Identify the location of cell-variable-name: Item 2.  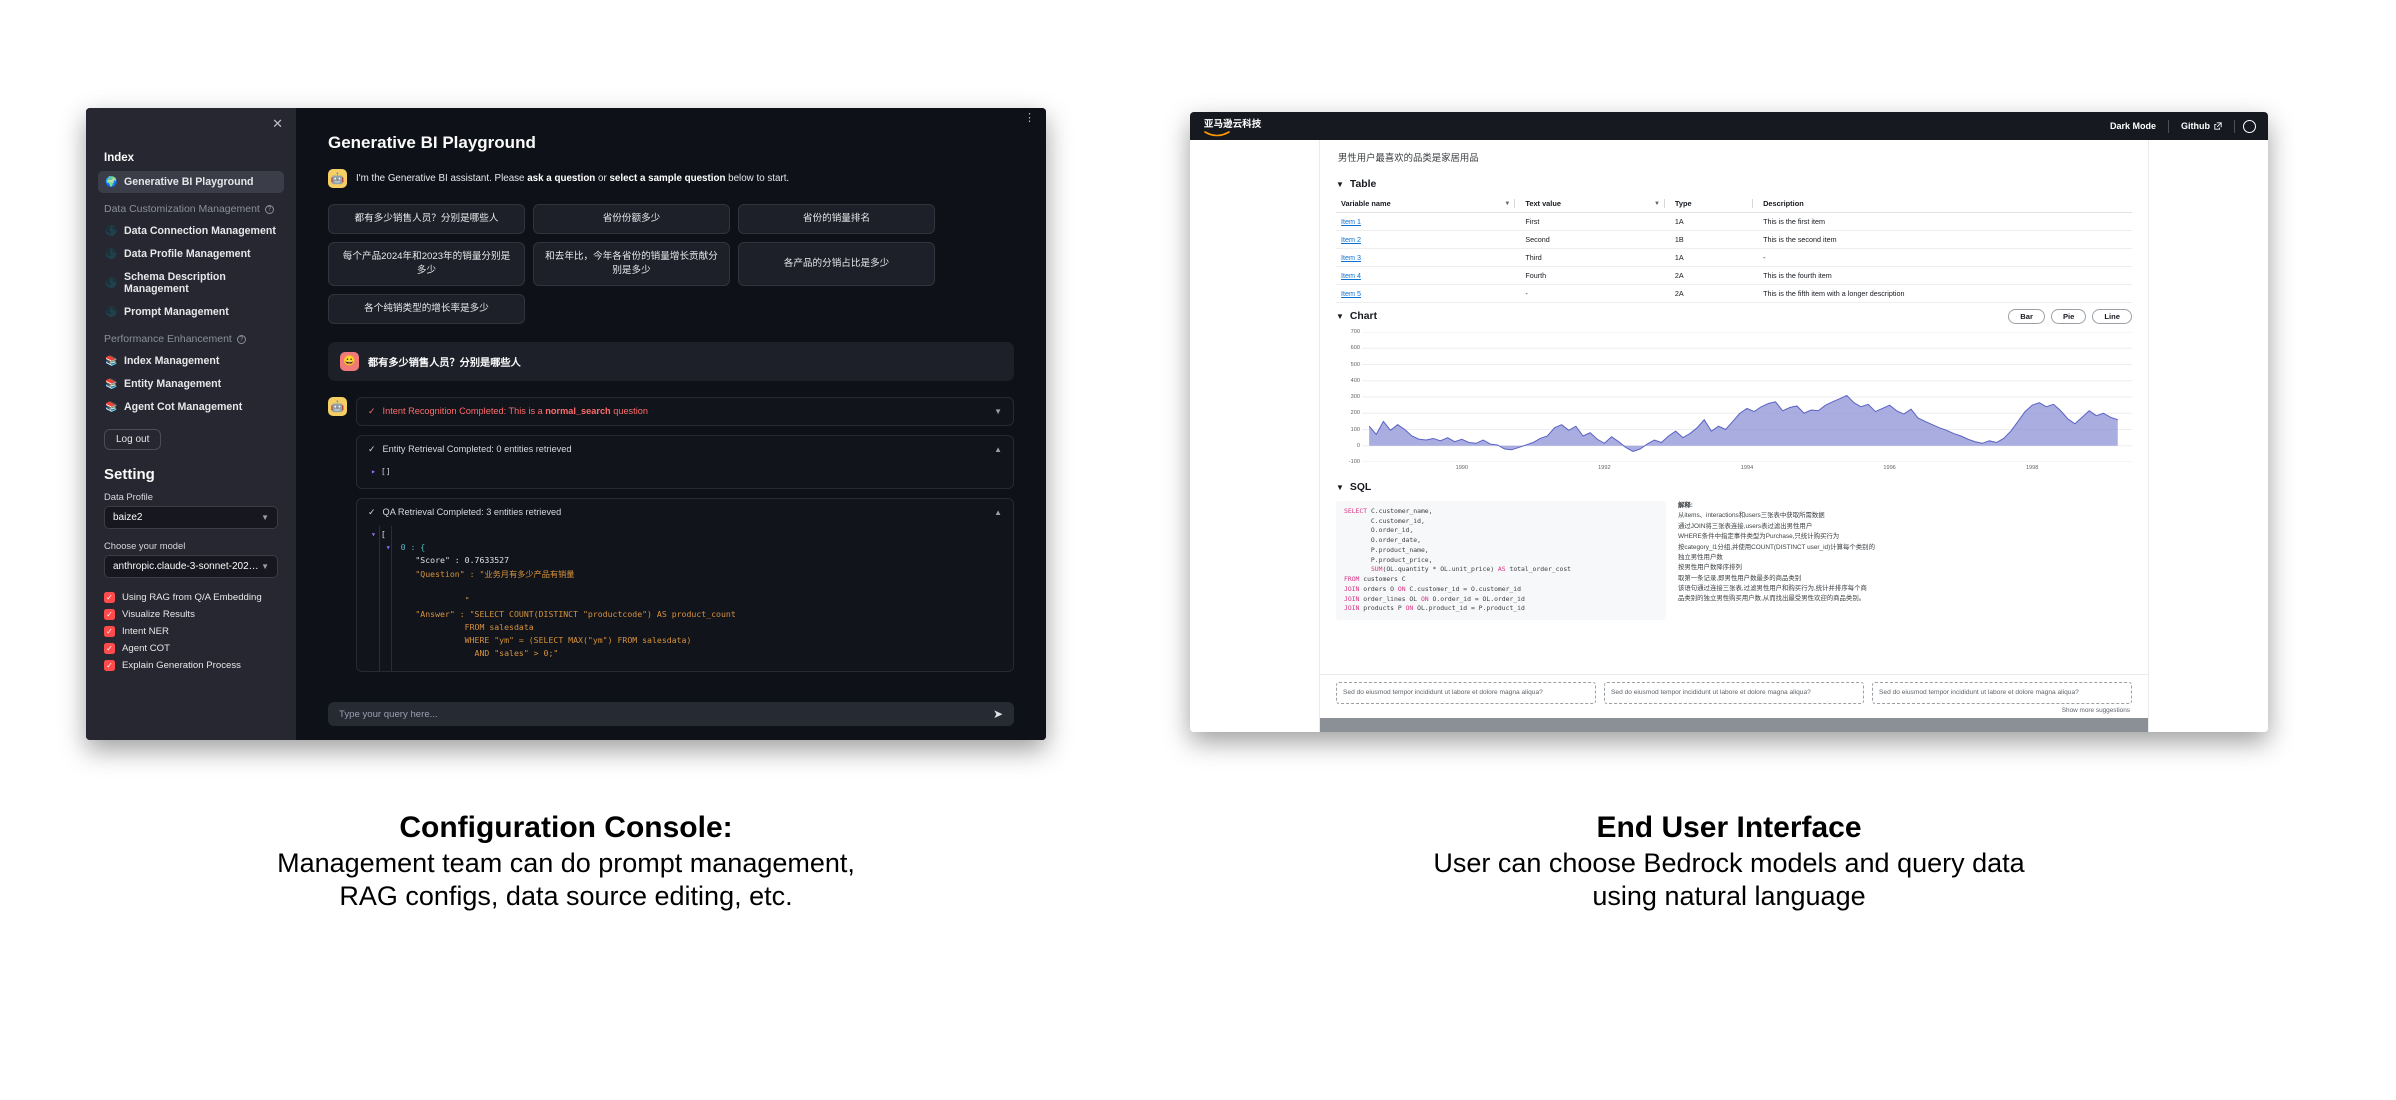
(1428, 239).